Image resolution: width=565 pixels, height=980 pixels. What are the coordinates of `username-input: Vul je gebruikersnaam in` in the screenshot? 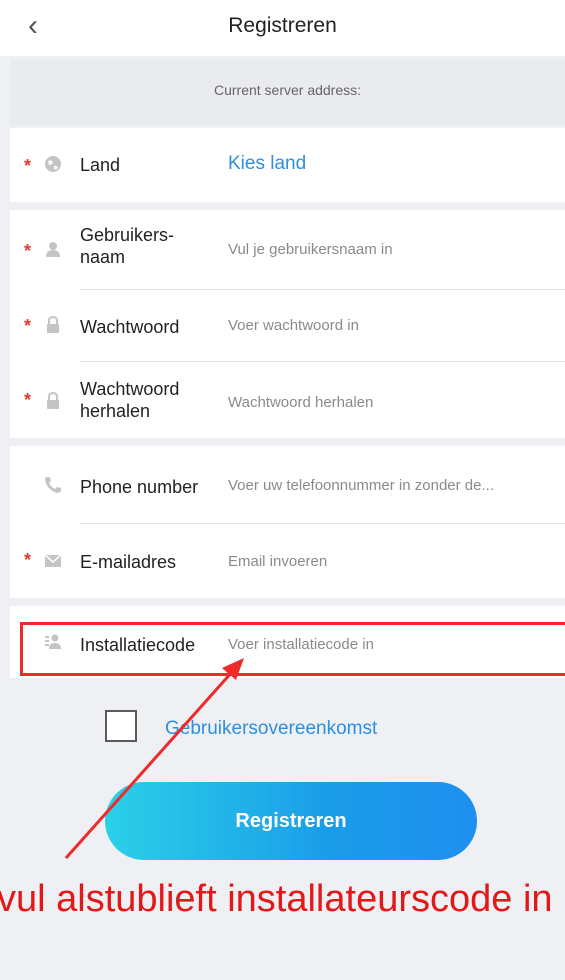 It's located at (310, 249).